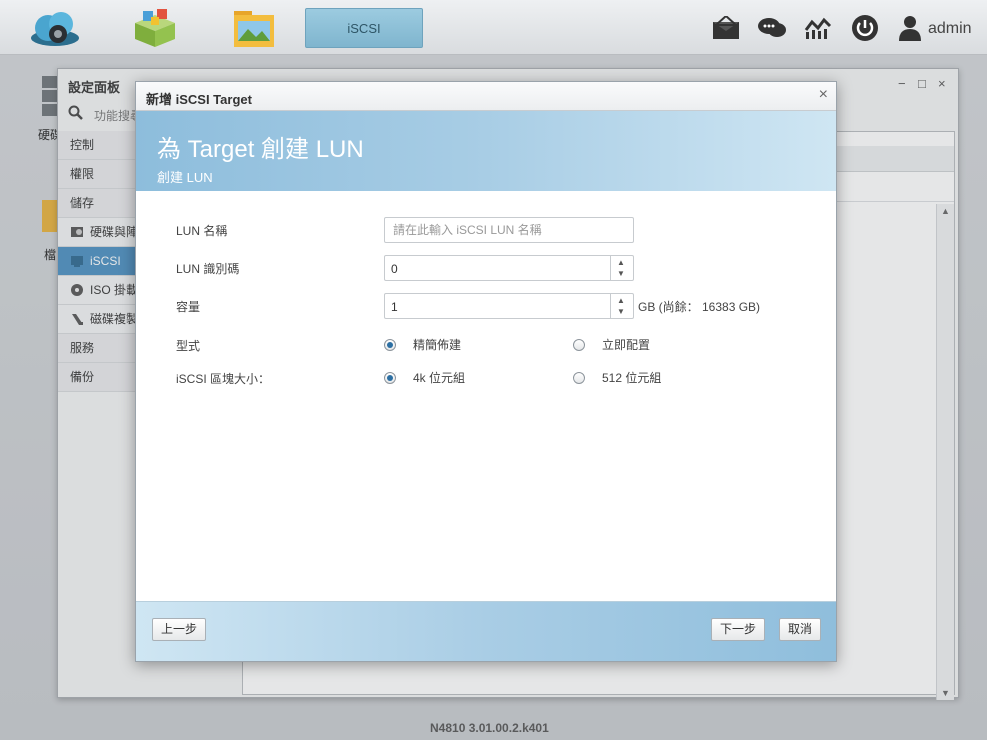 This screenshot has height=740, width=987. What do you see at coordinates (202, 231) in the screenshot?
I see `lun-name-label: LUN 名稱` at bounding box center [202, 231].